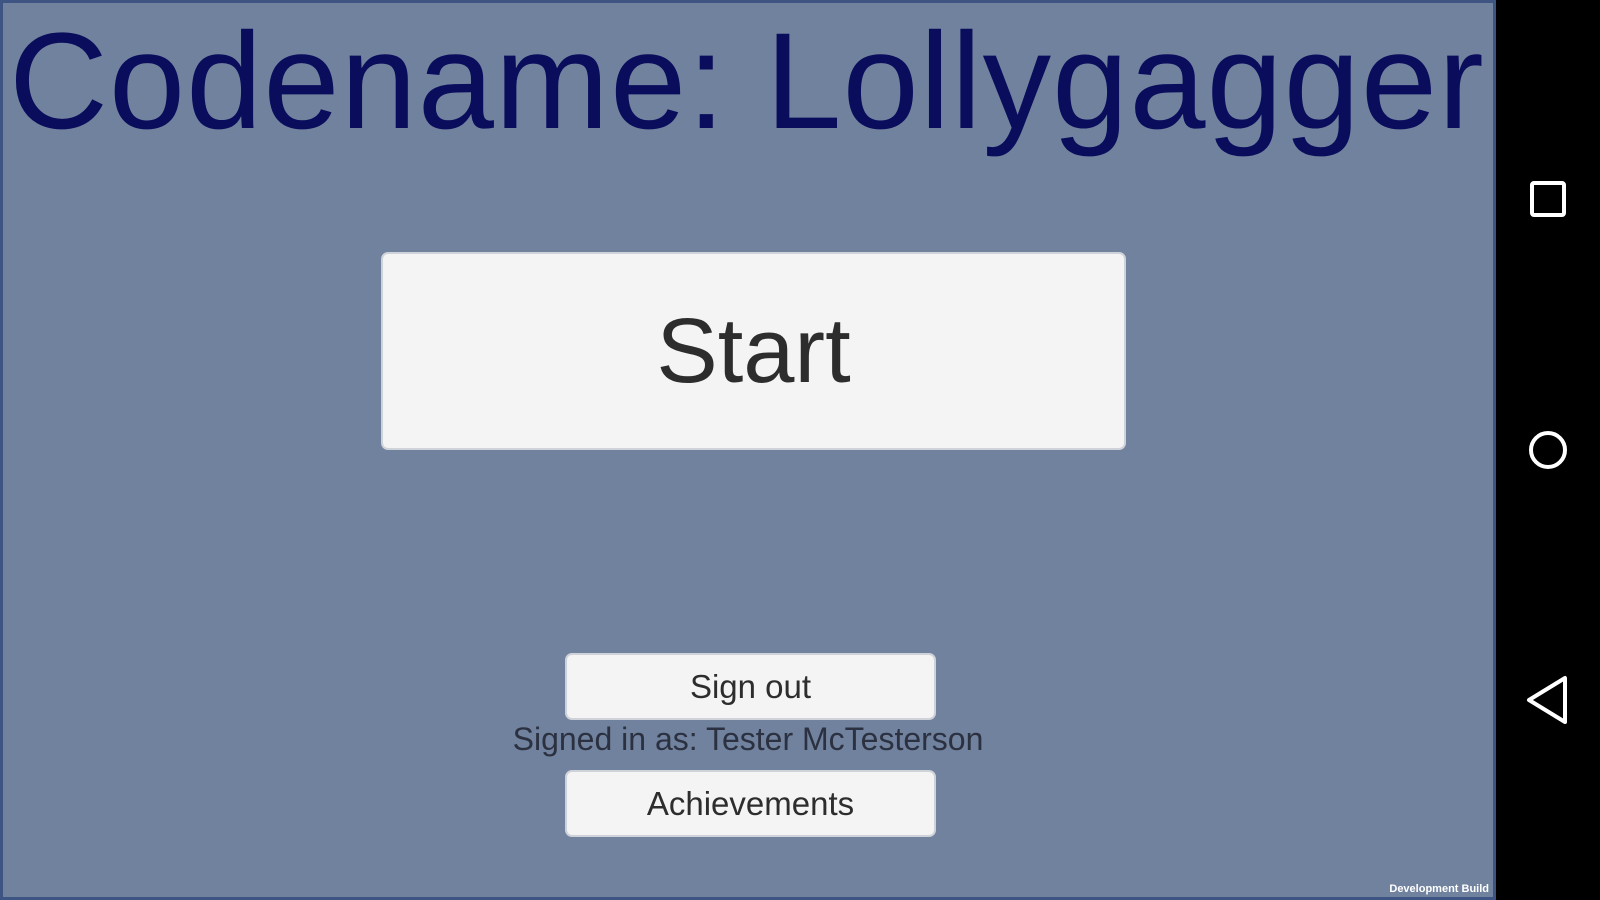 The width and height of the screenshot is (1600, 900). I want to click on start-button: Start, so click(753, 351).